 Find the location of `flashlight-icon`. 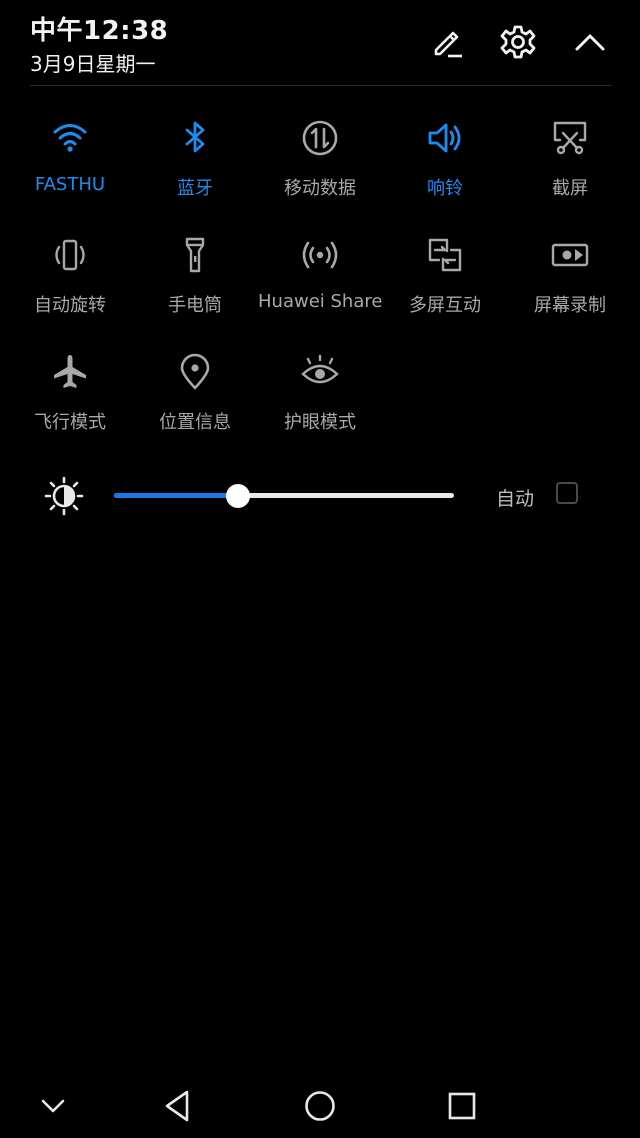

flashlight-icon is located at coordinates (195, 255).